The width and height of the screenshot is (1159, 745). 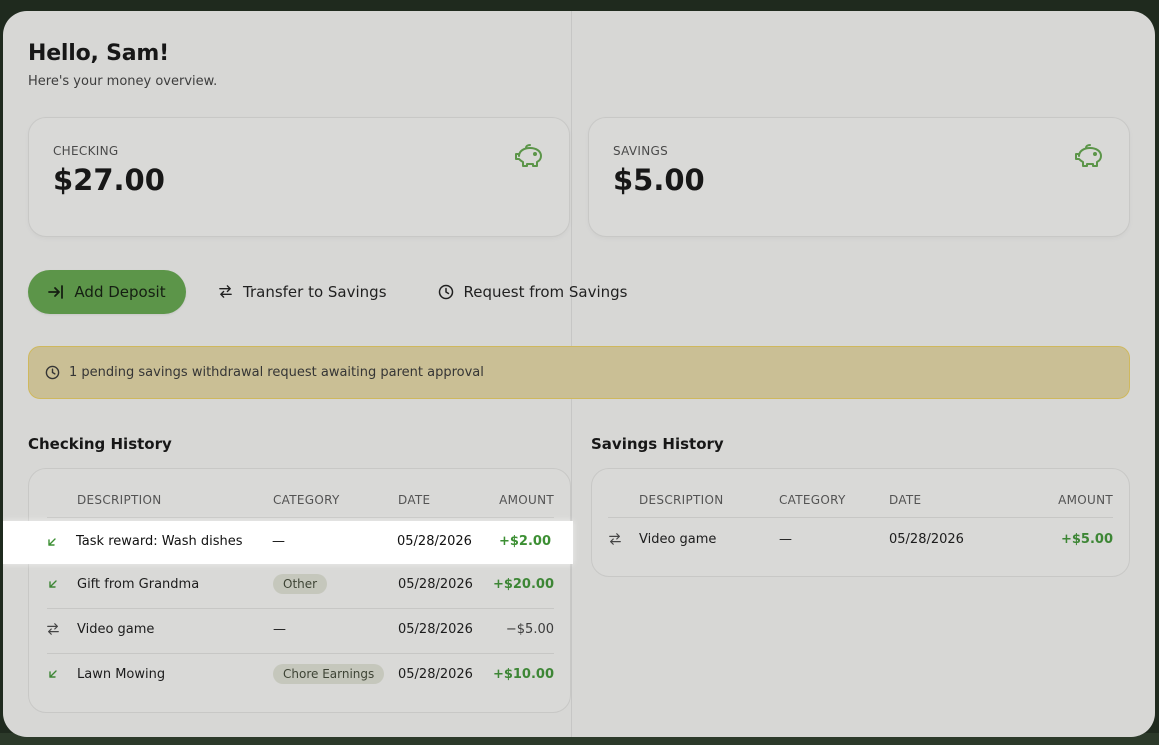 What do you see at coordinates (657, 444) in the screenshot?
I see `savings-history-title: Savings History` at bounding box center [657, 444].